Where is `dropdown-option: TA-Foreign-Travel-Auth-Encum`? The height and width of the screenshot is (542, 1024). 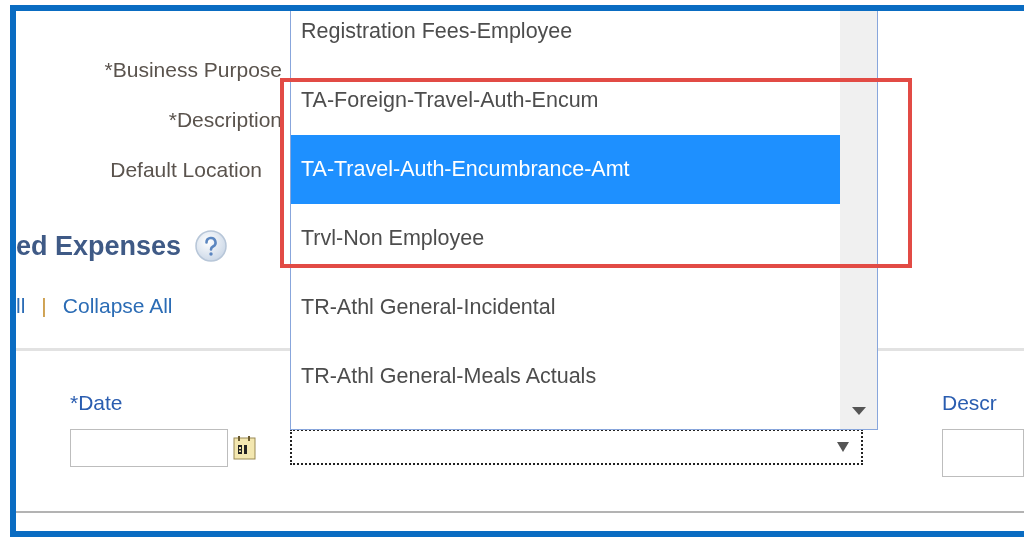
dropdown-option: TA-Foreign-Travel-Auth-Encum is located at coordinates (565, 100).